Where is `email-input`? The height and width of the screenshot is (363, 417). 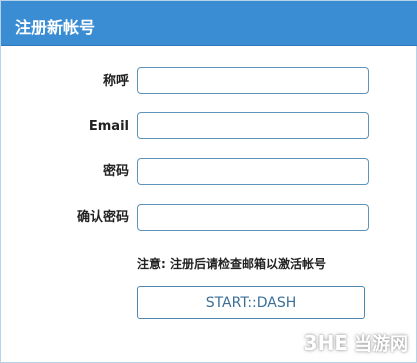 email-input is located at coordinates (253, 125).